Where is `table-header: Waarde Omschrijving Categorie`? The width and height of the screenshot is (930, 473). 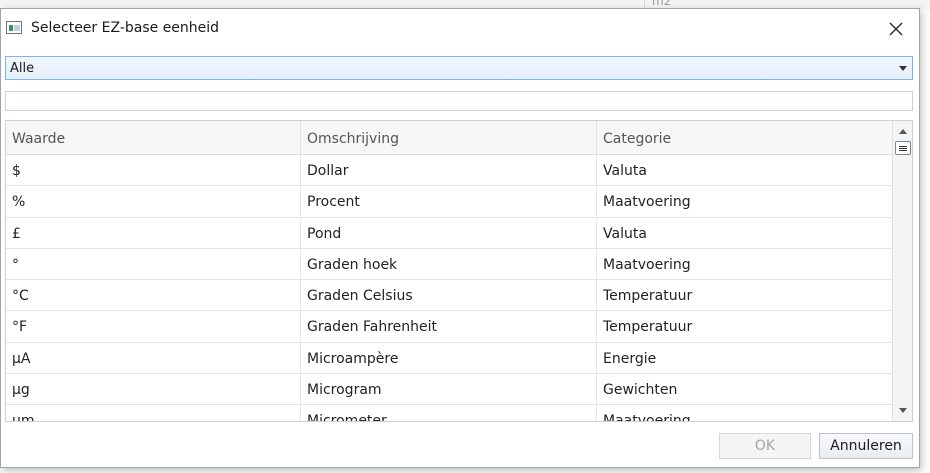
table-header: Waarde Omschrijving Categorie is located at coordinates (449, 138).